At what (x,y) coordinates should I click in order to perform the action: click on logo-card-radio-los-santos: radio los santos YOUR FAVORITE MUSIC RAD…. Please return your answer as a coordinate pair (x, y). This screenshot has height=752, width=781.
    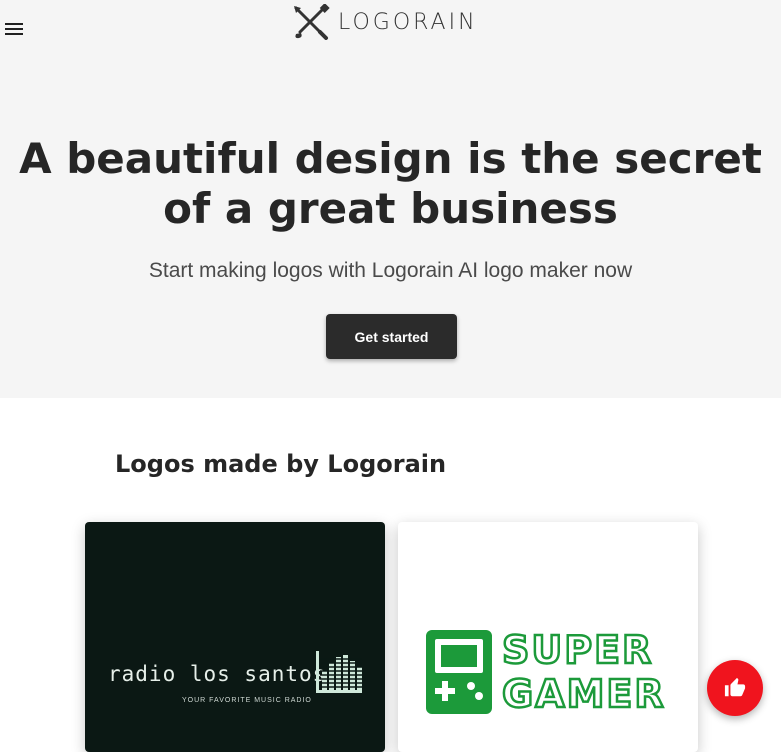
    Looking at the image, I should click on (235, 637).